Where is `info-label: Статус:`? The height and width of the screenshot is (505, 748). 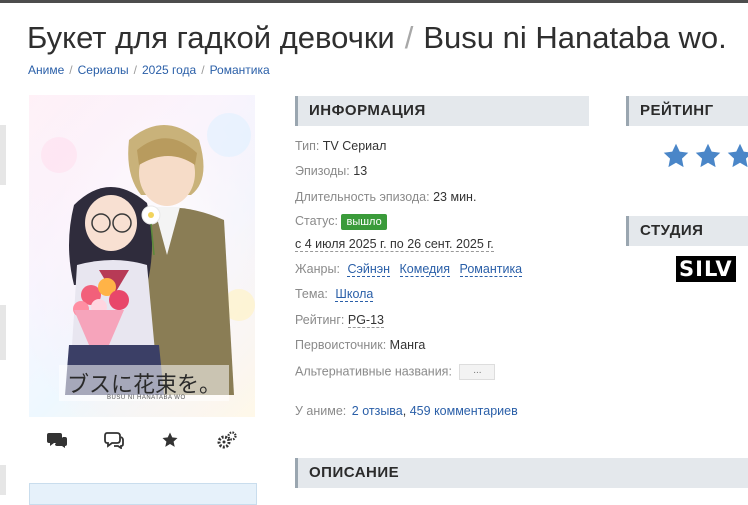 info-label: Статус: is located at coordinates (316, 221).